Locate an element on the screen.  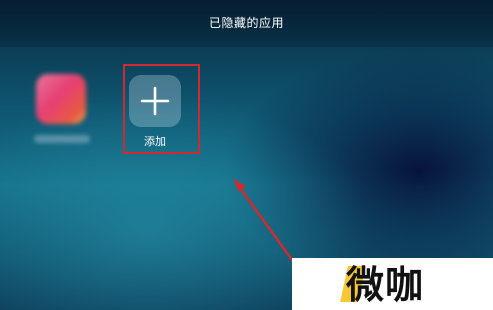
watermark: 微咖 is located at coordinates (392, 284).